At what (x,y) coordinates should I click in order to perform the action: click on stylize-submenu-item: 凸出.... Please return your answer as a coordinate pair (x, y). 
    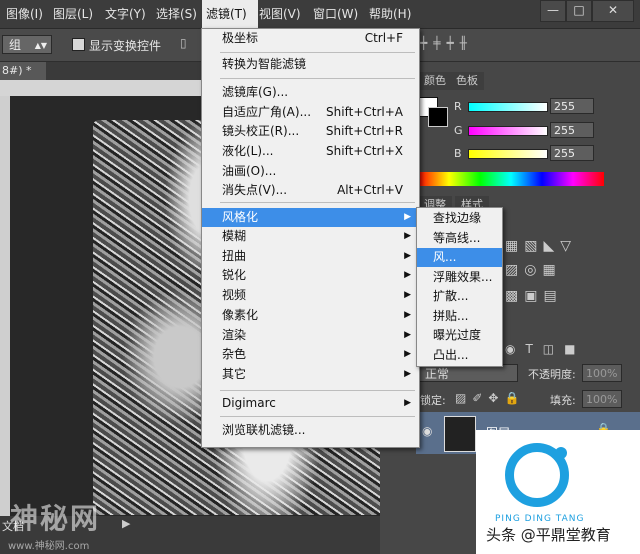
    Looking at the image, I should click on (459, 355).